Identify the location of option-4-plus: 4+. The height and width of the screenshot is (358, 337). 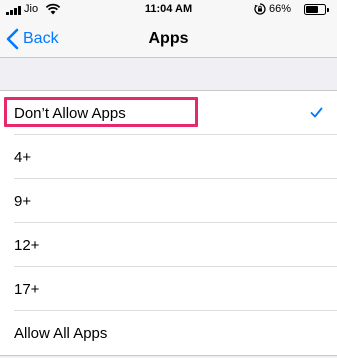
(168, 157).